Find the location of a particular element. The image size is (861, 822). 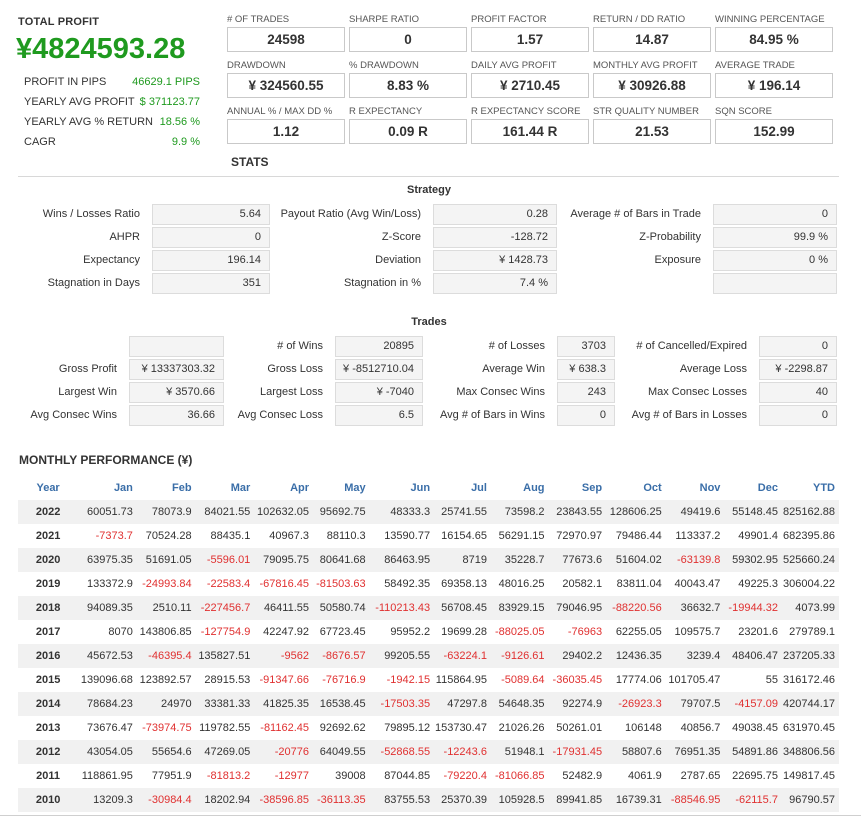

table-cell: -63224.1 is located at coordinates (465, 656).